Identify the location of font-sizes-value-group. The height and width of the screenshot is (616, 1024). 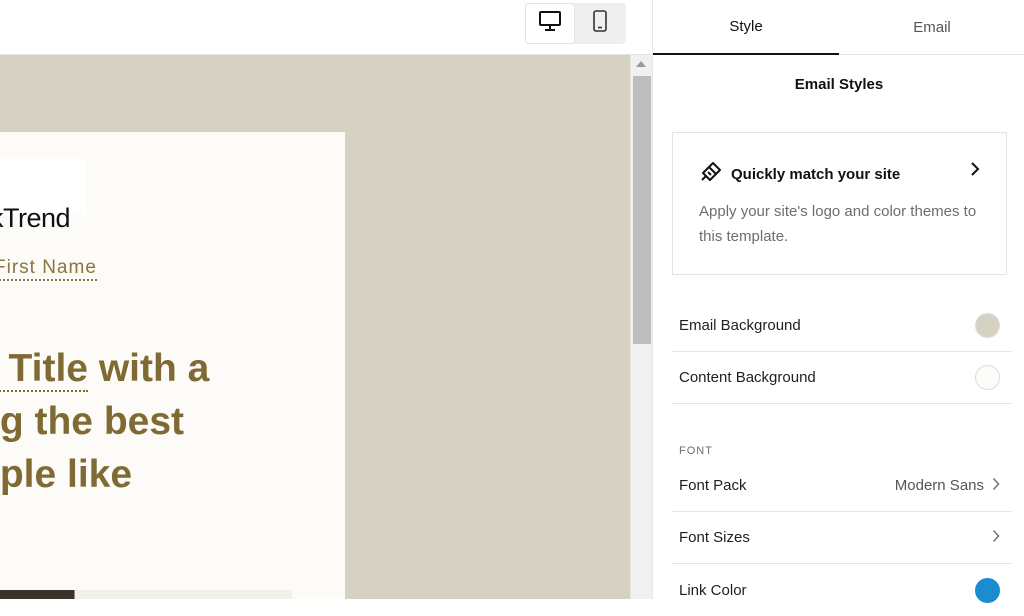
(996, 538).